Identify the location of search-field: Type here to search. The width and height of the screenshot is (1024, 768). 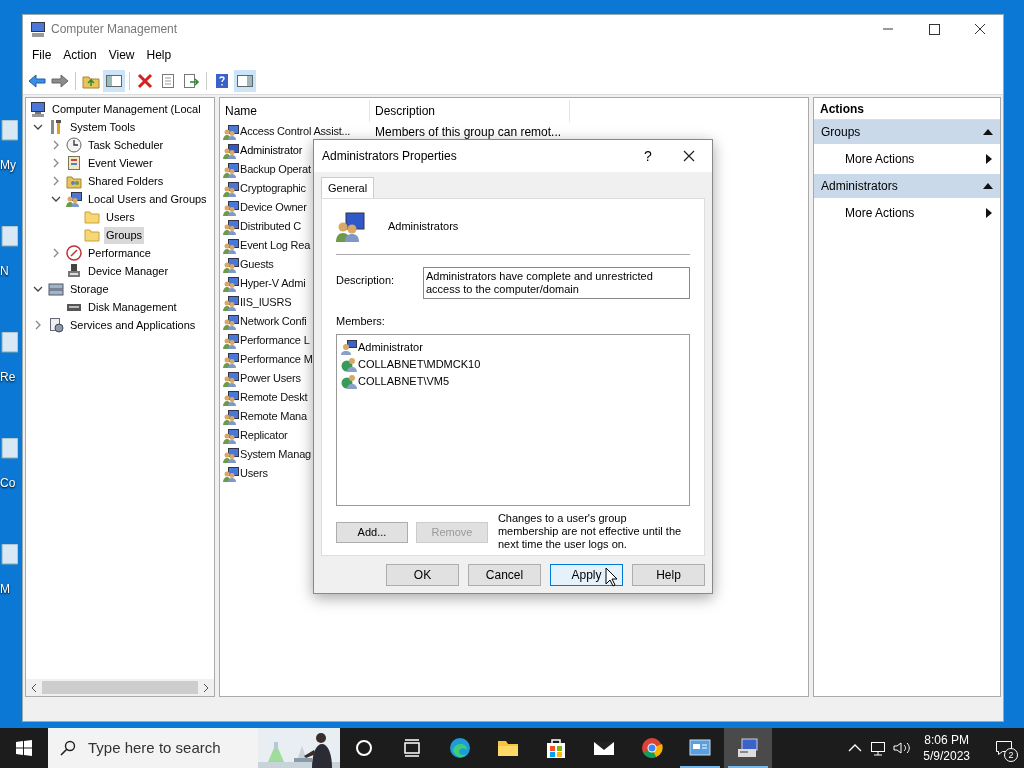
(158, 748).